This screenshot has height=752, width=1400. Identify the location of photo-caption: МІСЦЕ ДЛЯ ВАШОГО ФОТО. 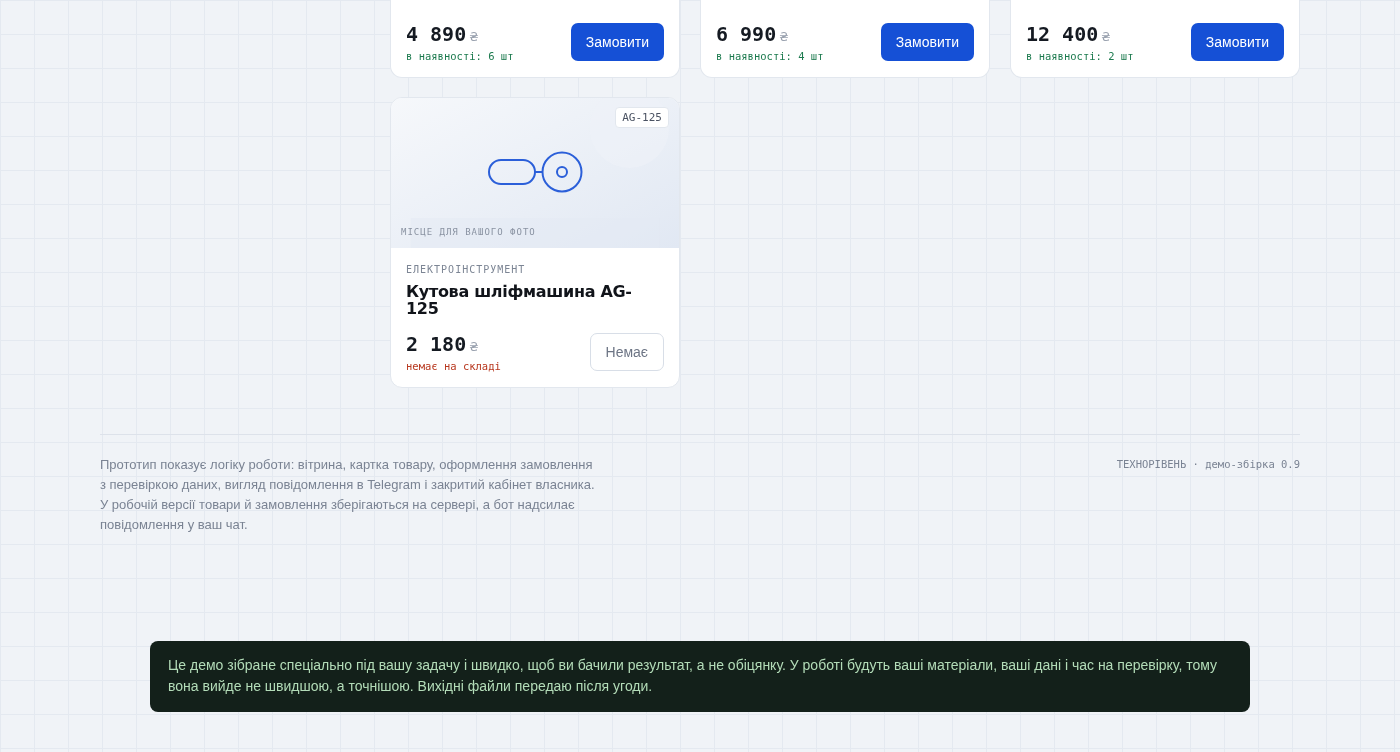
(468, 232).